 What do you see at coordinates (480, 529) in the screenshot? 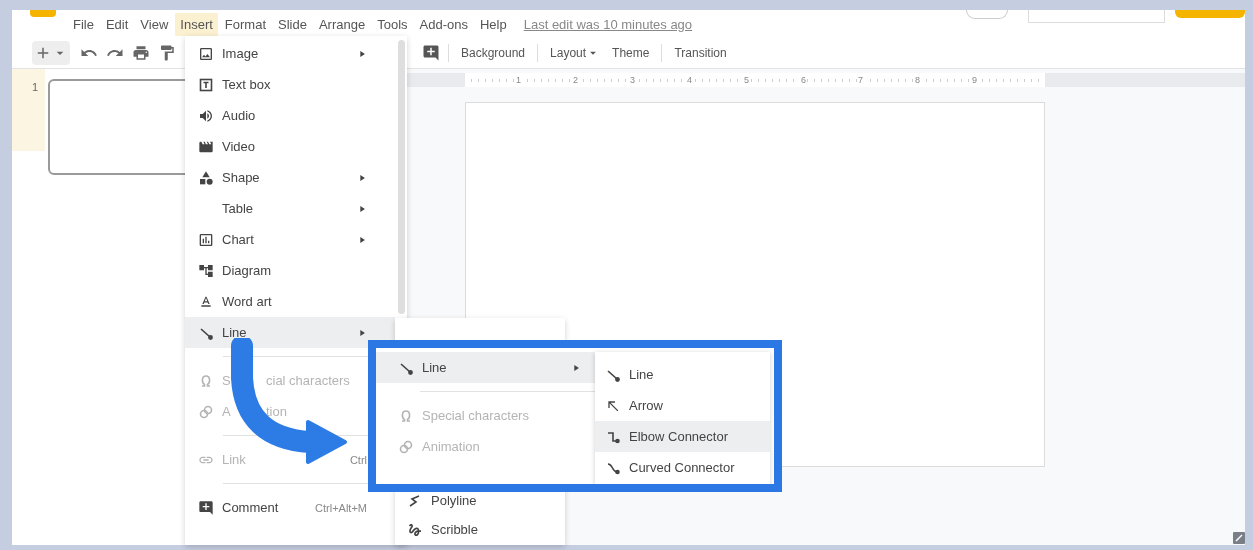
I see `menu-item: Scribble` at bounding box center [480, 529].